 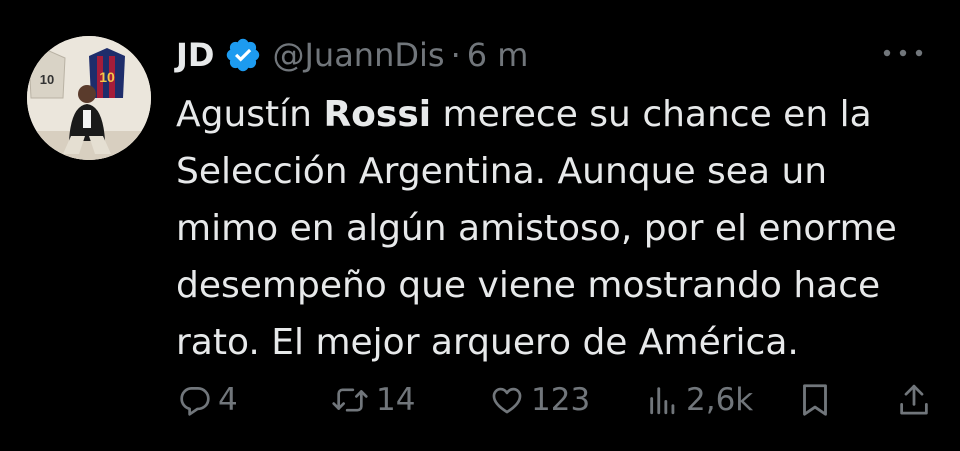 I want to click on action-bar: 4 14 123 2,6k, so click(x=556, y=400).